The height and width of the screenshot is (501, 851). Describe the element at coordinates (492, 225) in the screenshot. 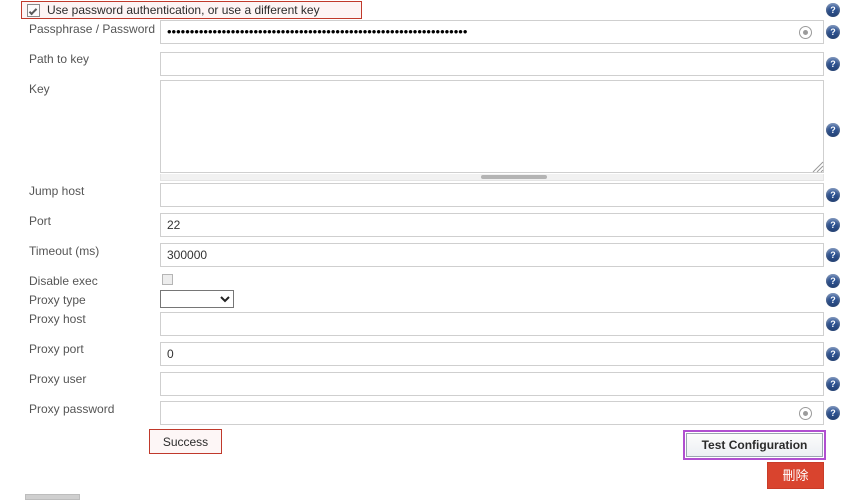

I see `port-input` at that location.